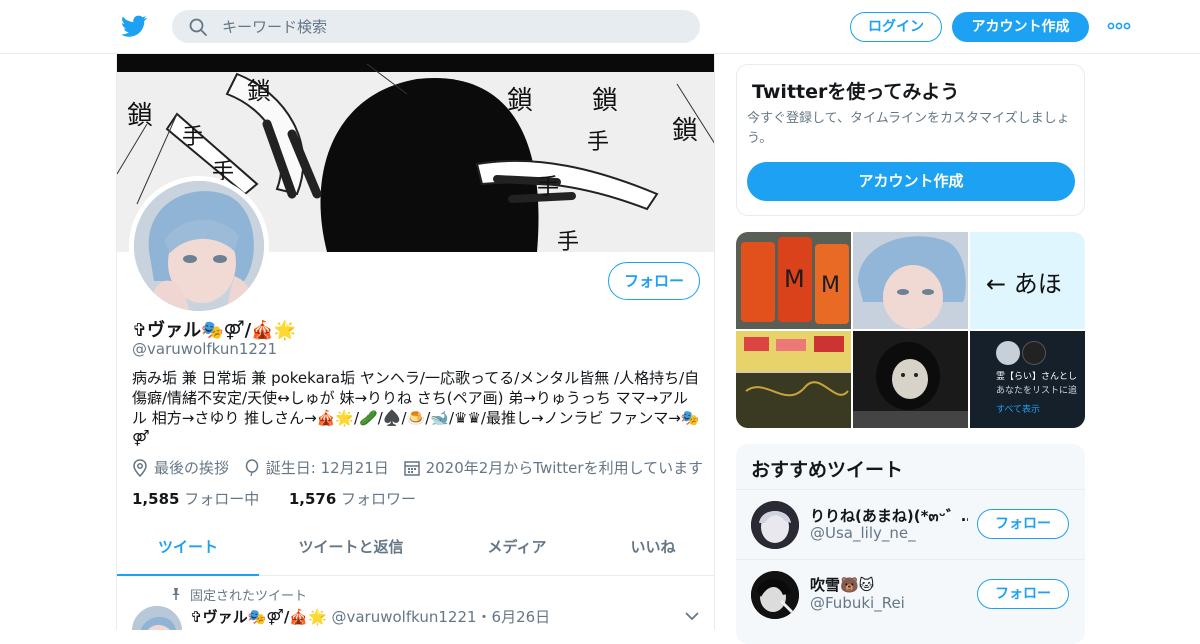 The height and width of the screenshot is (644, 1200). Describe the element at coordinates (856, 92) in the screenshot. I see `signup-card-title: Twitterを使ってみよう` at that location.